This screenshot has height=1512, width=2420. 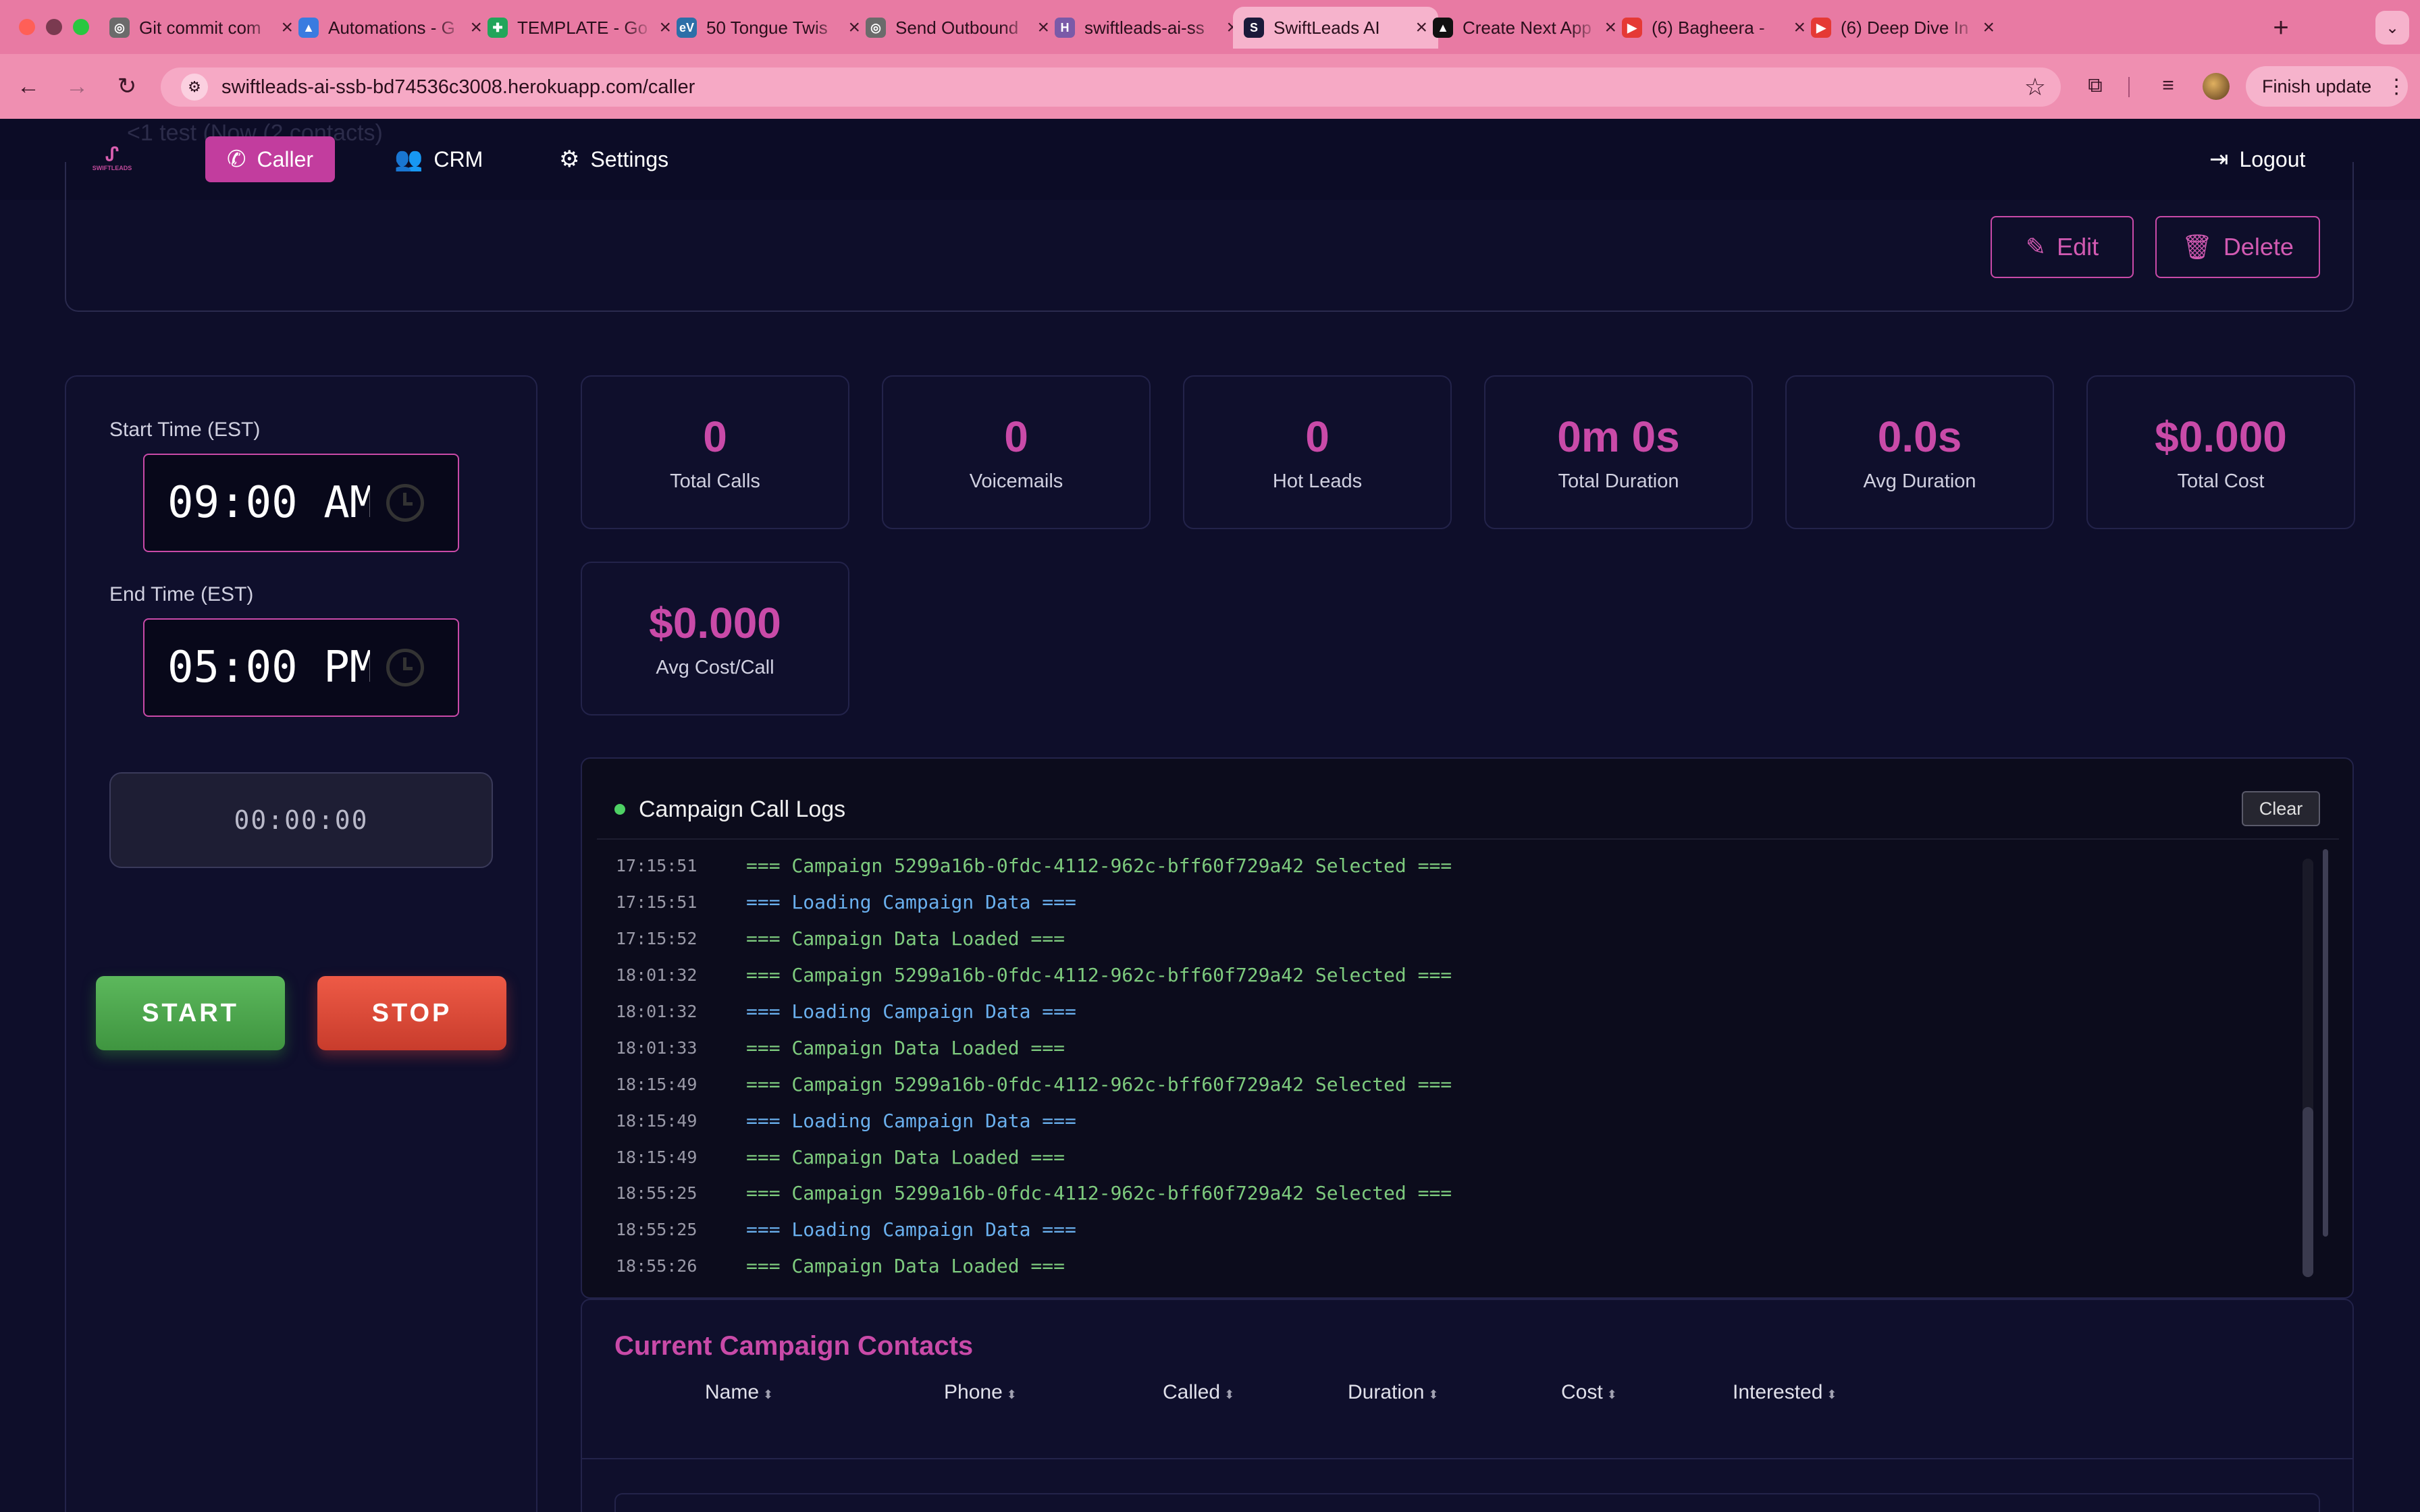 I want to click on finish-update-button: Finish update ⋮, so click(x=2327, y=87).